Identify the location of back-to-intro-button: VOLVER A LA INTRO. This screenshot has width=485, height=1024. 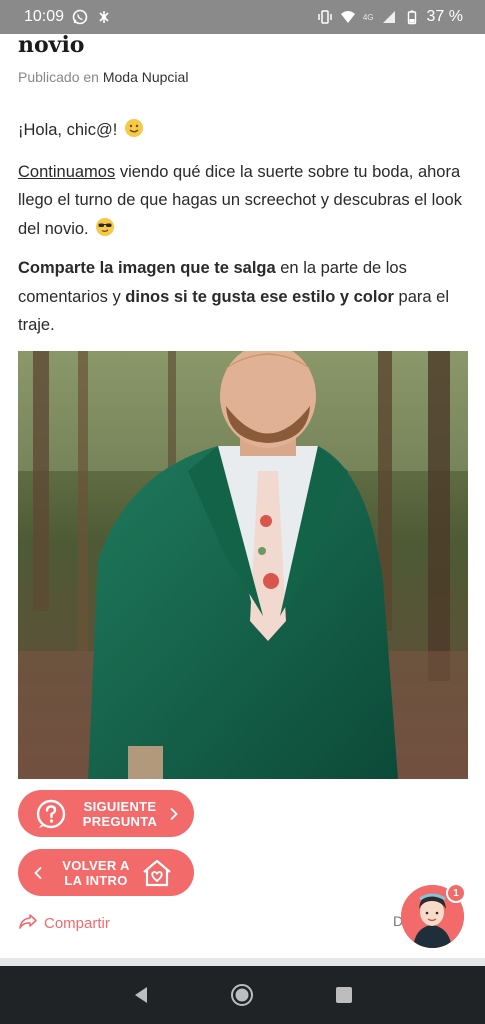
(106, 872).